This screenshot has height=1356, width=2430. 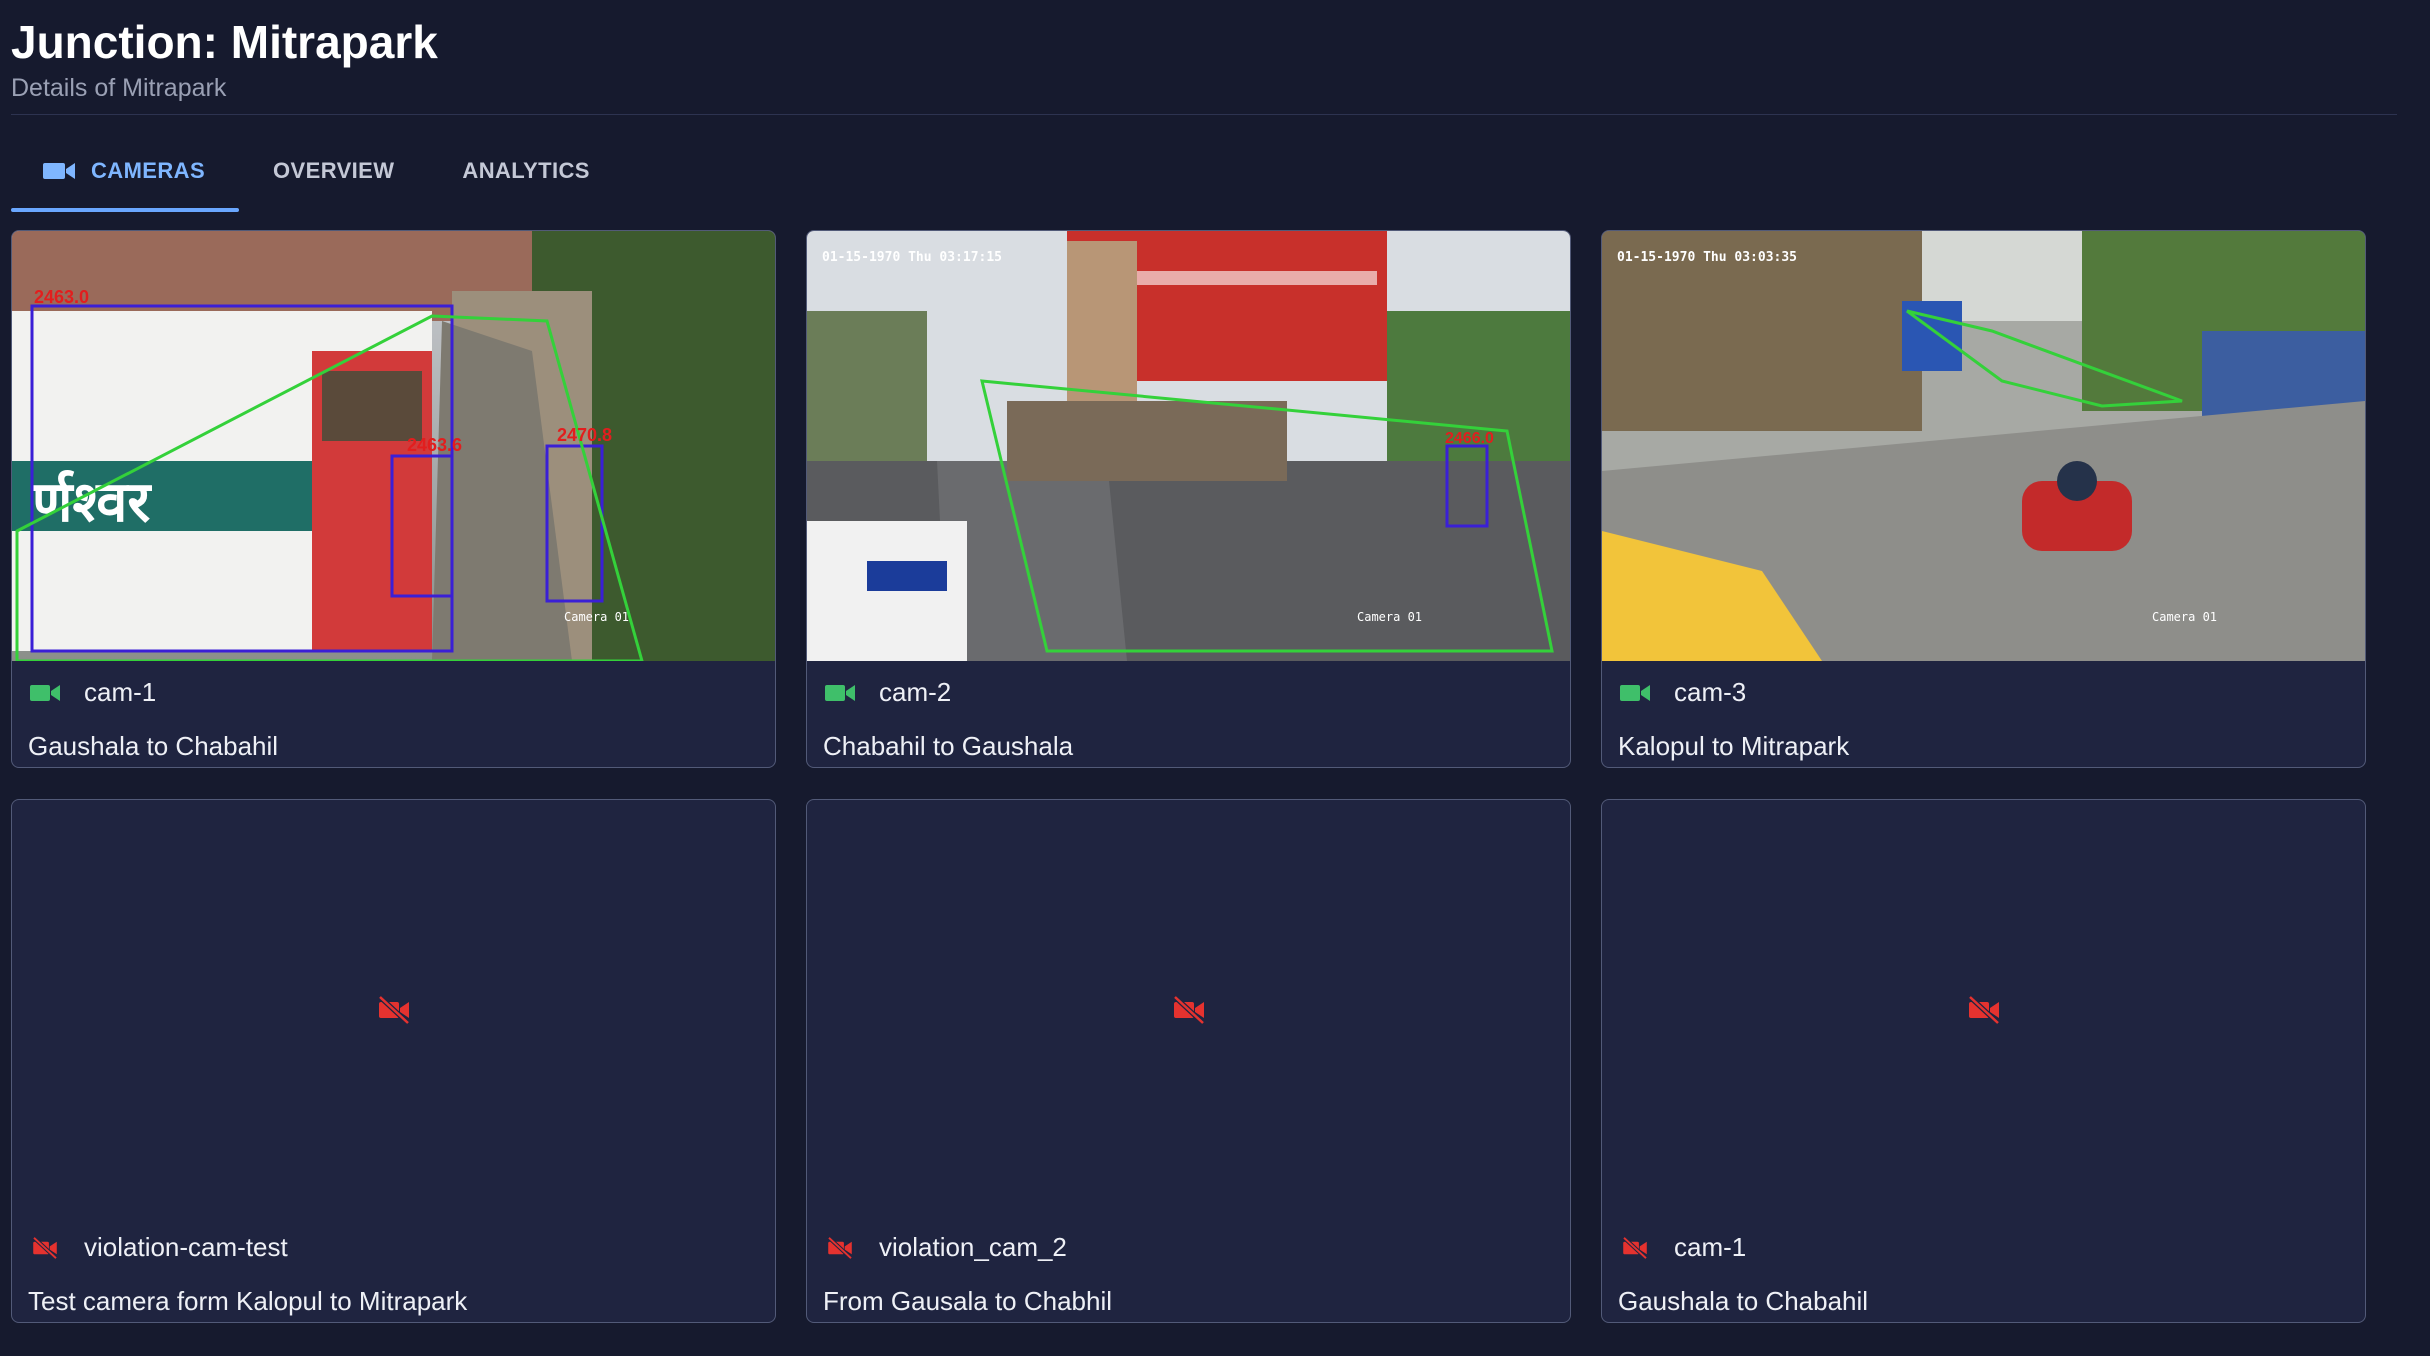 What do you see at coordinates (912, 257) in the screenshot?
I see `camera-overlay-timestamp: 01-15-1970 Thu 03:17:15` at bounding box center [912, 257].